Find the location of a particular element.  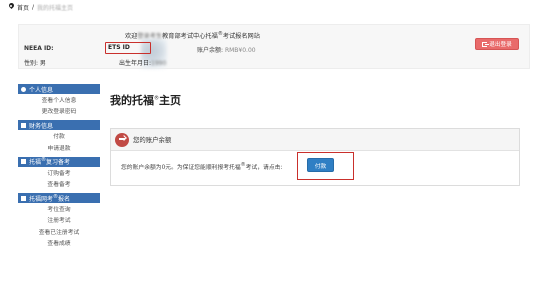

arrow-circle-icon is located at coordinates (122, 139).